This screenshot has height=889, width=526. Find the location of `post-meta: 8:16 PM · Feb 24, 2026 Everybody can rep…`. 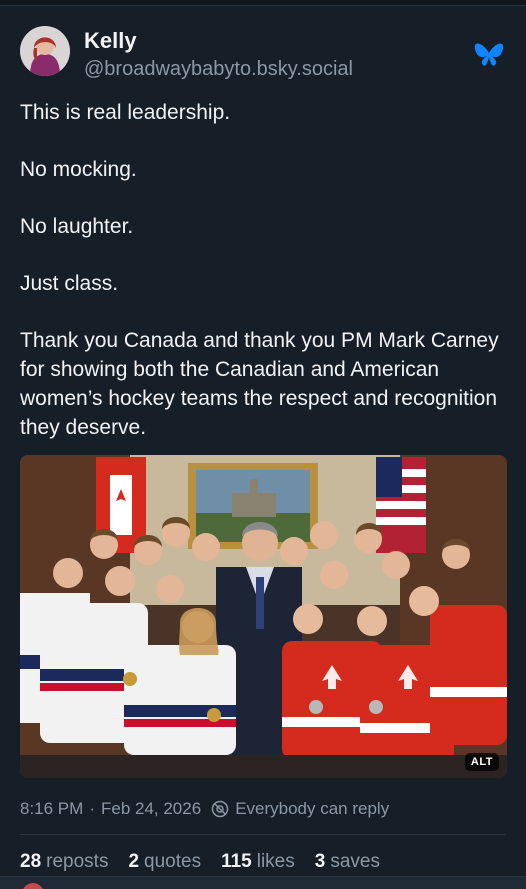

post-meta: 8:16 PM · Feb 24, 2026 Everybody can rep… is located at coordinates (204, 809).